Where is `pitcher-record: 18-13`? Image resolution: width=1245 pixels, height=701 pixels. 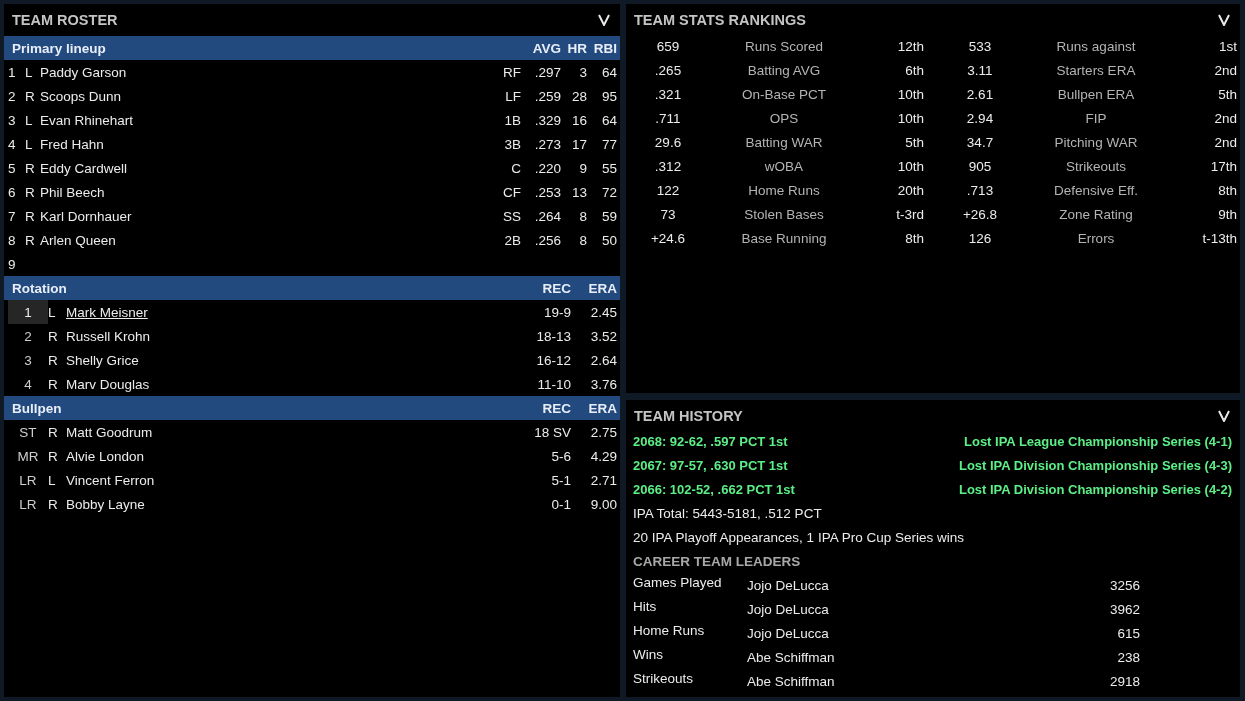 pitcher-record: 18-13 is located at coordinates (553, 336).